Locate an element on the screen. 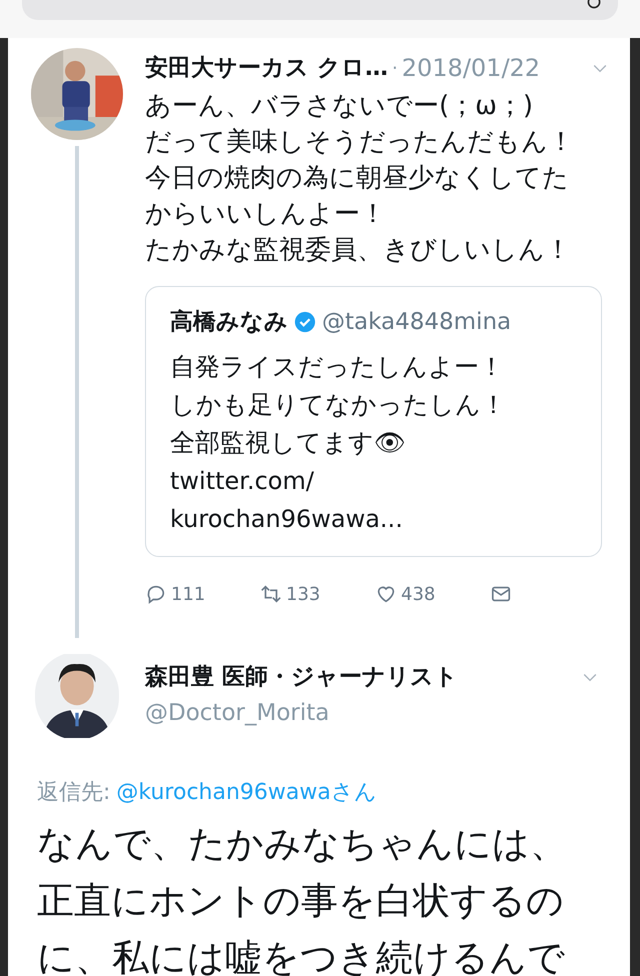 The width and height of the screenshot is (640, 976). tweet-text-line: たかみな監視委員、きびしいしん！ is located at coordinates (358, 250).